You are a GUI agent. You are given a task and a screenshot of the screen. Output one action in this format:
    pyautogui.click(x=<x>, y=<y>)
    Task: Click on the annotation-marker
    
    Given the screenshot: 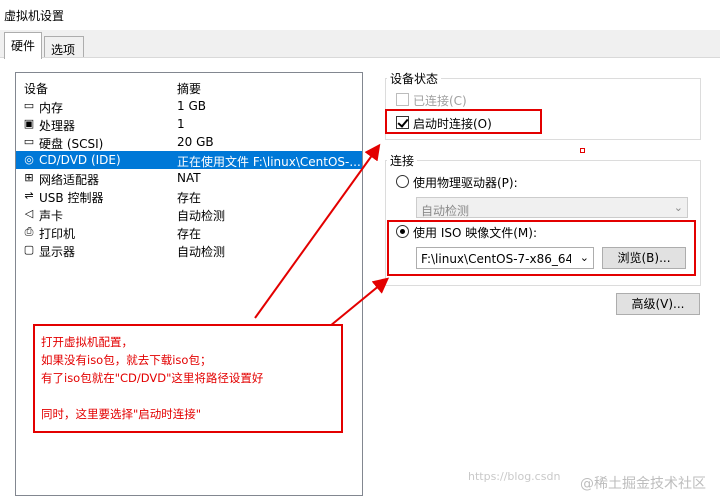 What is the action you would take?
    pyautogui.click(x=582, y=150)
    